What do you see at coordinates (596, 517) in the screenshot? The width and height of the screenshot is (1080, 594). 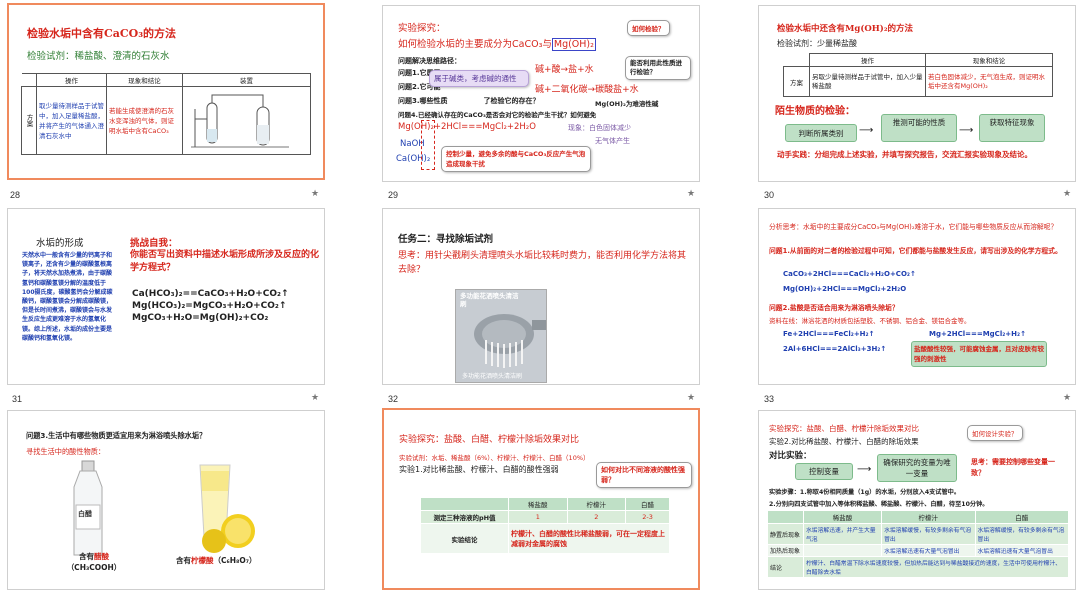 I see `ph-cell: 2` at bounding box center [596, 517].